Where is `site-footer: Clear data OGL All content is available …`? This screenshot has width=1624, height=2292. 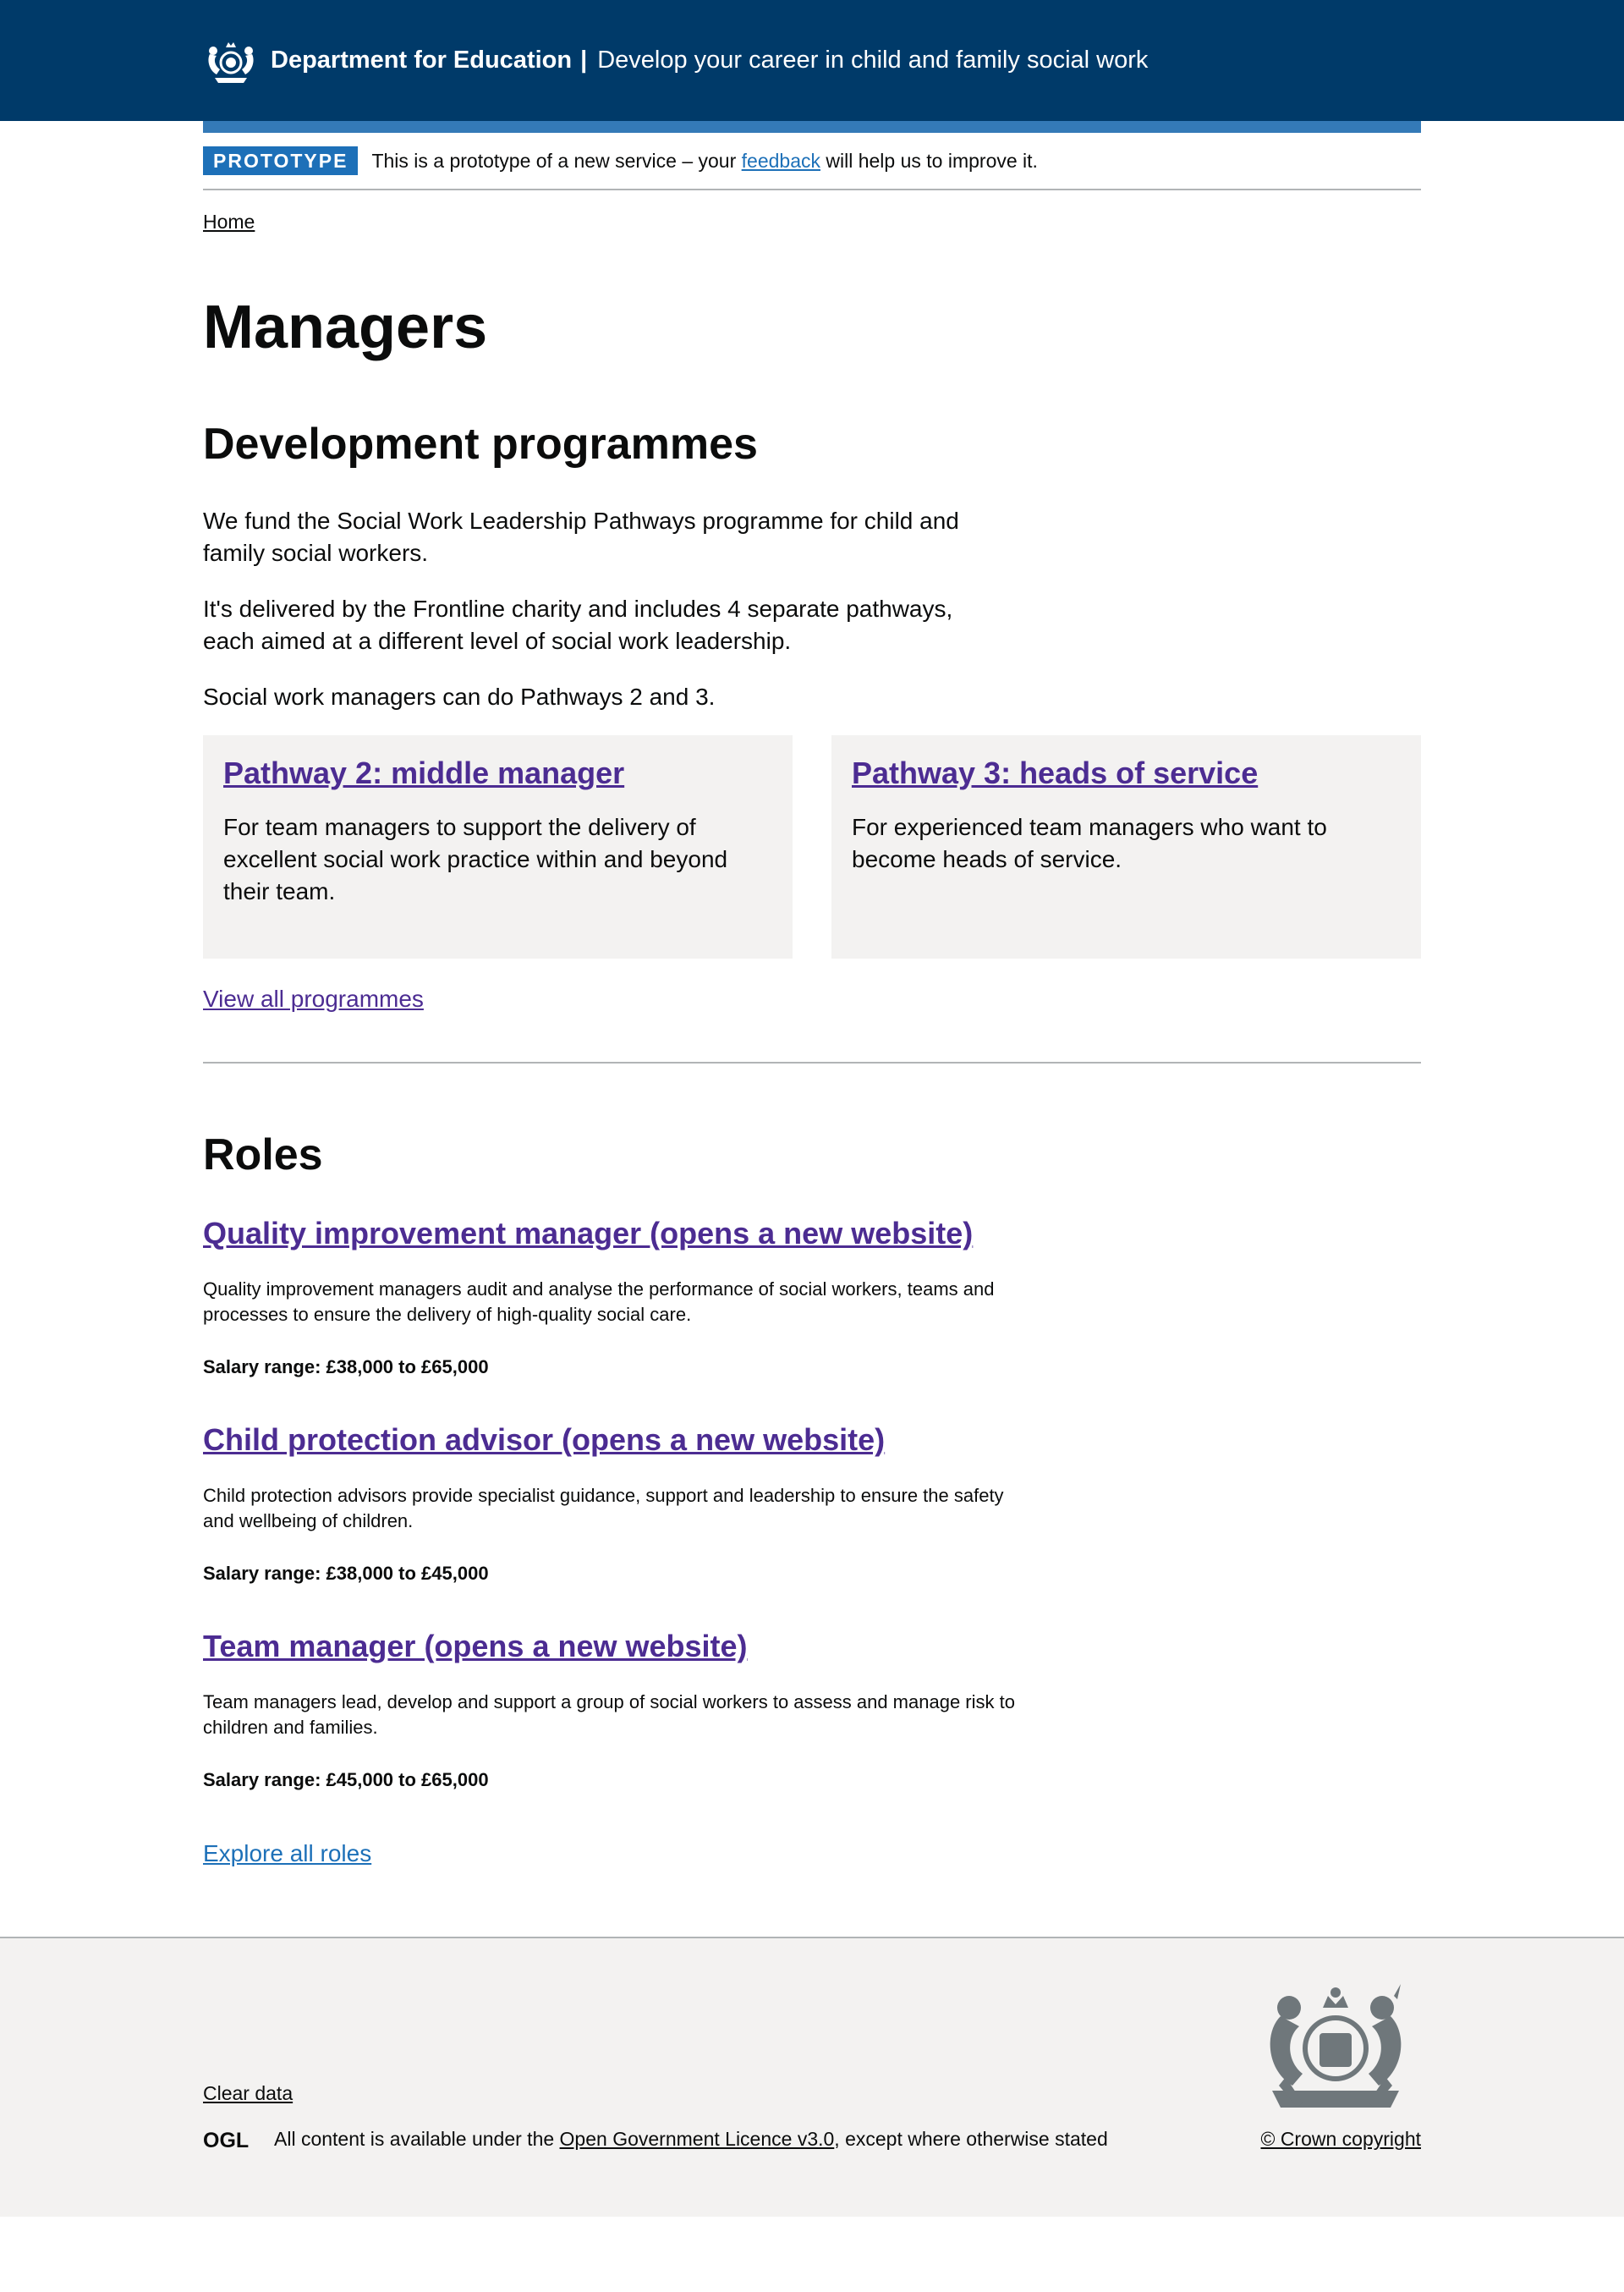 site-footer: Clear data OGL All content is available … is located at coordinates (812, 2077).